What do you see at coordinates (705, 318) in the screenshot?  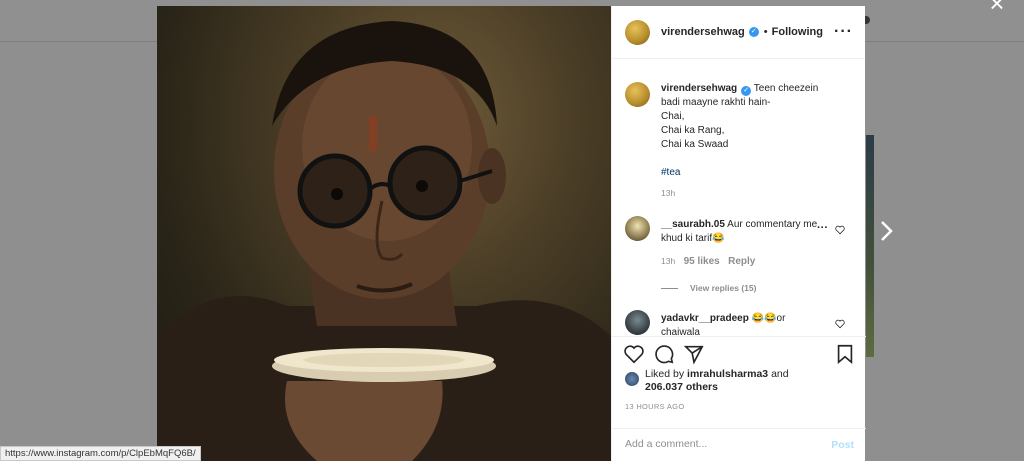 I see `commenter-username: yadavkr__pradeep` at bounding box center [705, 318].